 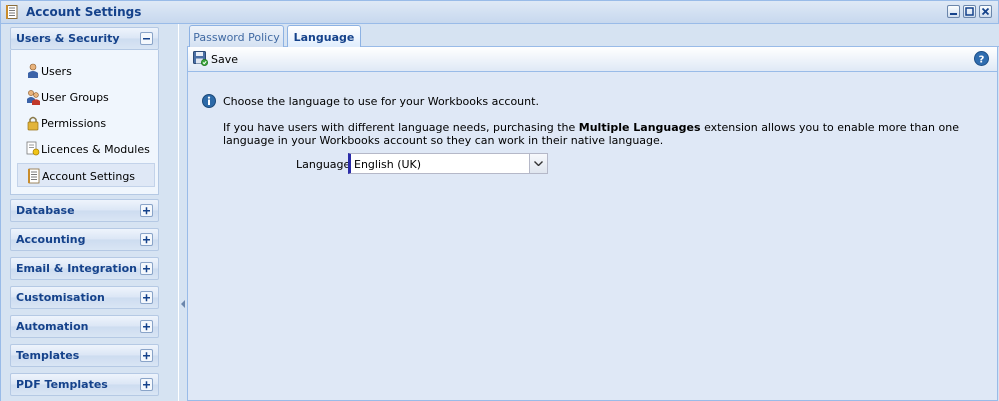 What do you see at coordinates (84, 355) in the screenshot?
I see `accordion-header-templates: Templates` at bounding box center [84, 355].